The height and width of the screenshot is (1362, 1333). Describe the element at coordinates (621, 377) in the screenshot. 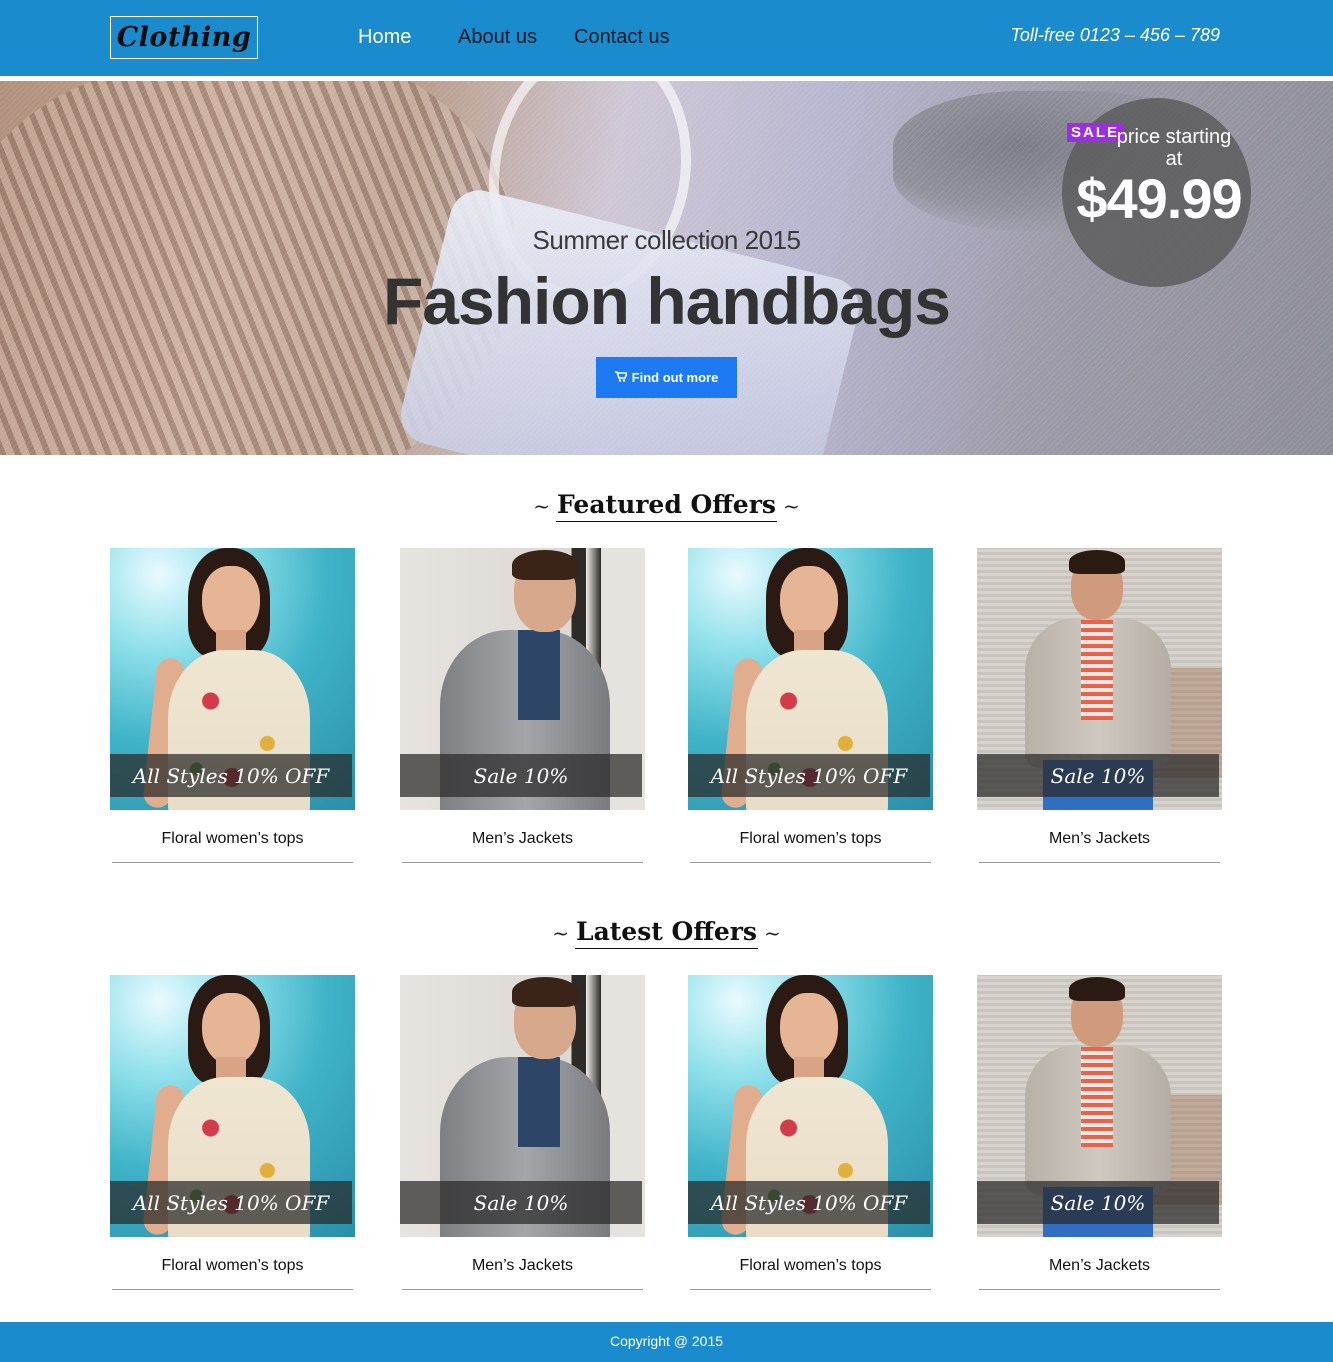

I see `cart-icon` at that location.